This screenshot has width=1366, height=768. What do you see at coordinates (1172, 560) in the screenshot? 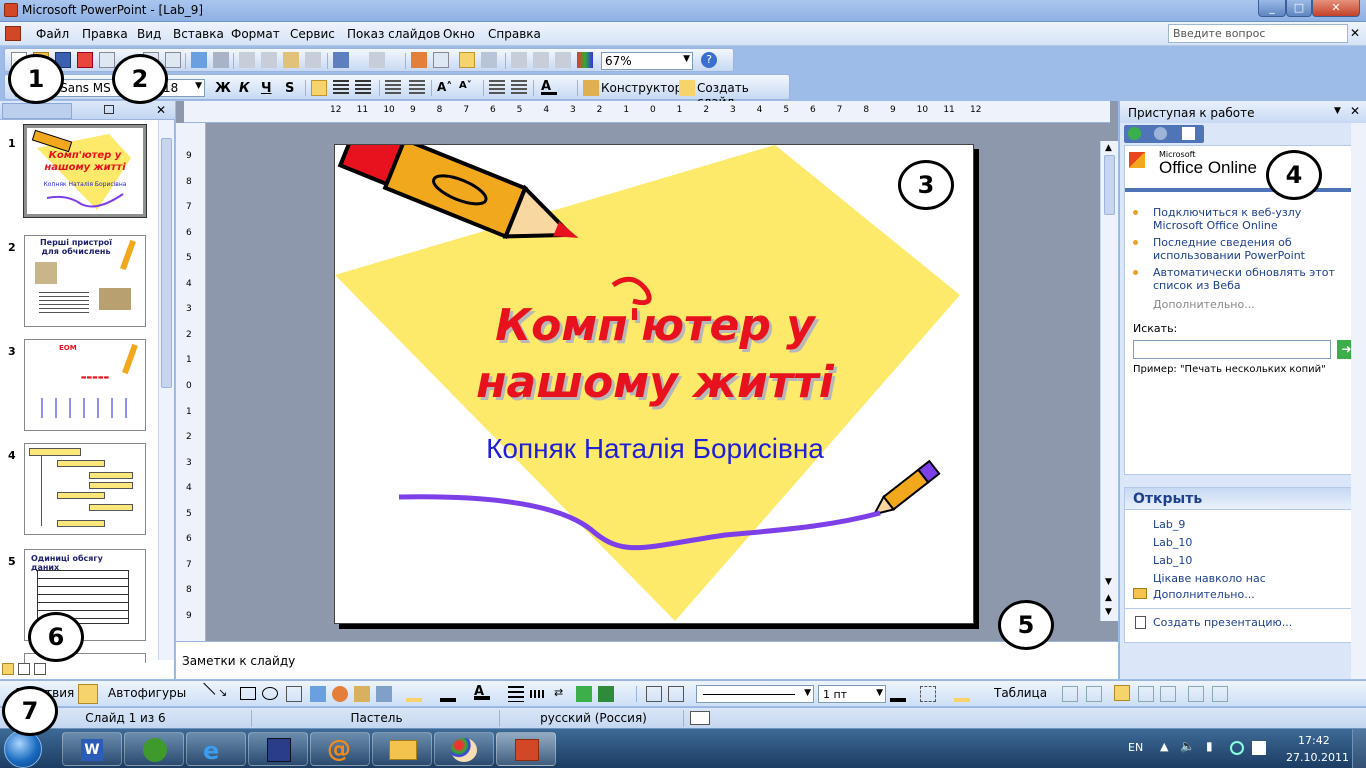
I see `recent-file-3: Lab_10` at bounding box center [1172, 560].